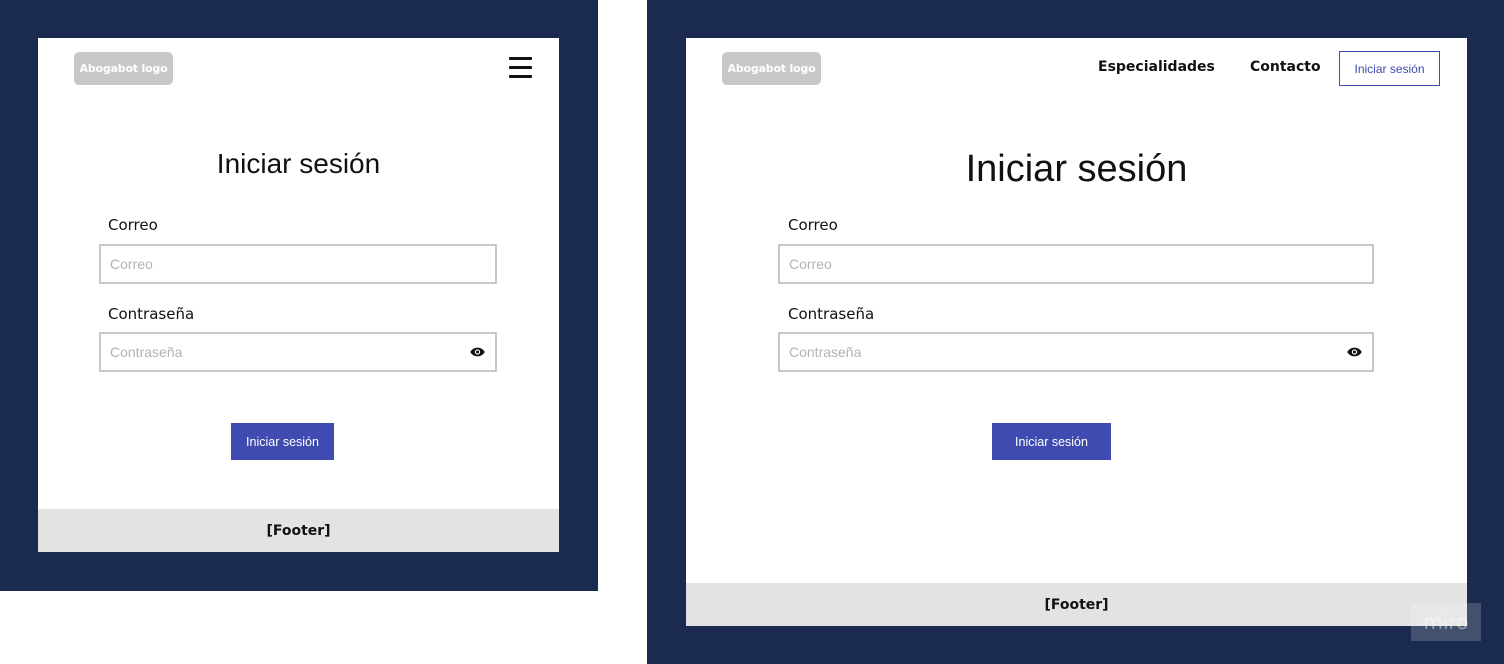 The width and height of the screenshot is (1504, 664). Describe the element at coordinates (520, 68) in the screenshot. I see `hamburger-menu-icon` at that location.